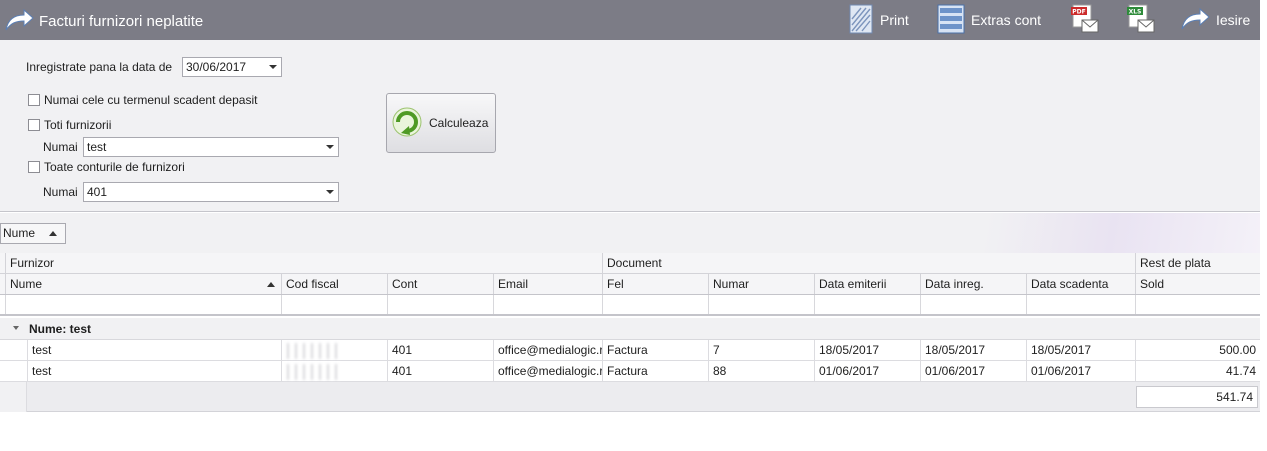  Describe the element at coordinates (1080, 304) in the screenshot. I see `filter-cell-data-scadenta` at that location.